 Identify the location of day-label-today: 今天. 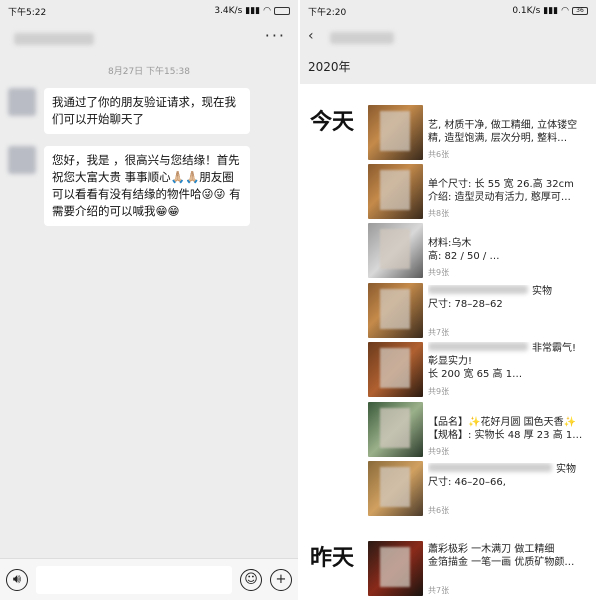
(332, 122).